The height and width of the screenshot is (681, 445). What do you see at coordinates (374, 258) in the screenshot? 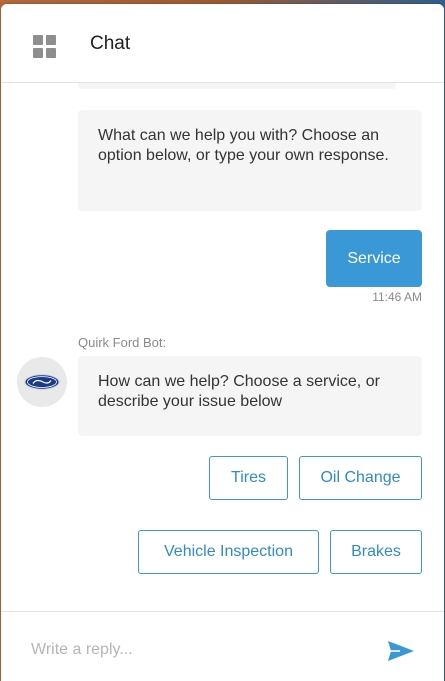
I see `user-message: Service` at bounding box center [374, 258].